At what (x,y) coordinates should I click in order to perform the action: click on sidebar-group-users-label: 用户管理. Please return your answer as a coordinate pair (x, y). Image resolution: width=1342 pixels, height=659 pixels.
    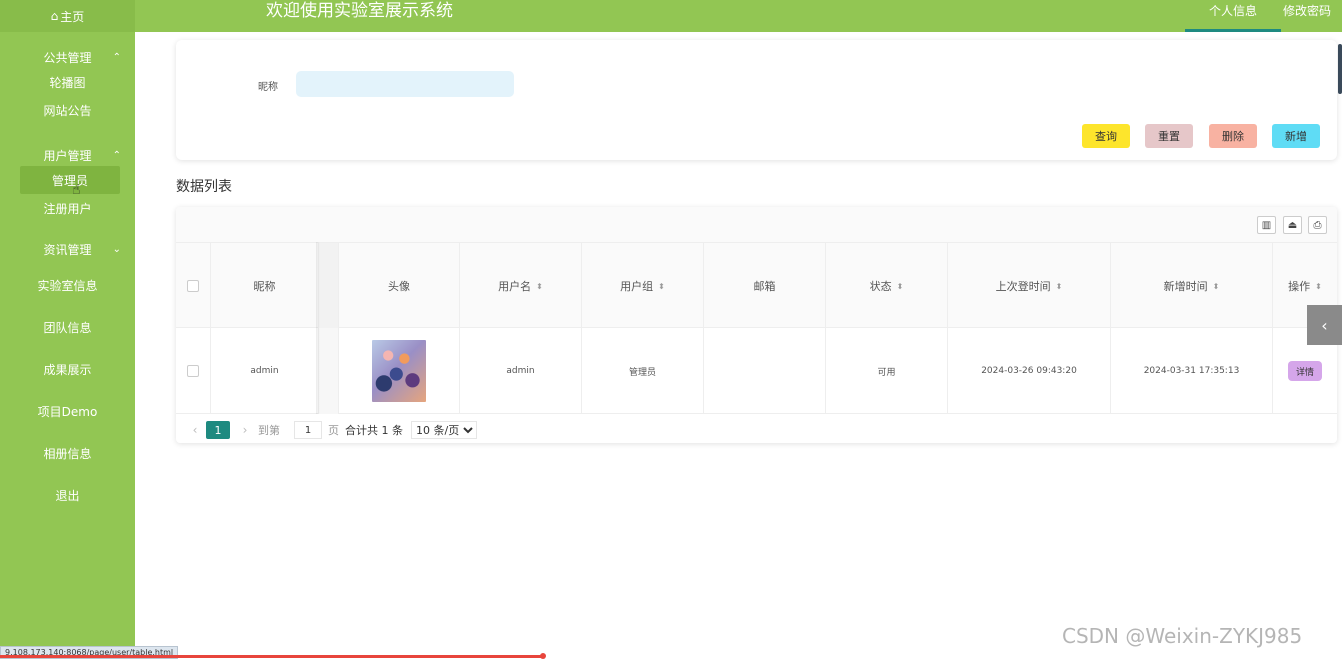
    Looking at the image, I should click on (67, 155).